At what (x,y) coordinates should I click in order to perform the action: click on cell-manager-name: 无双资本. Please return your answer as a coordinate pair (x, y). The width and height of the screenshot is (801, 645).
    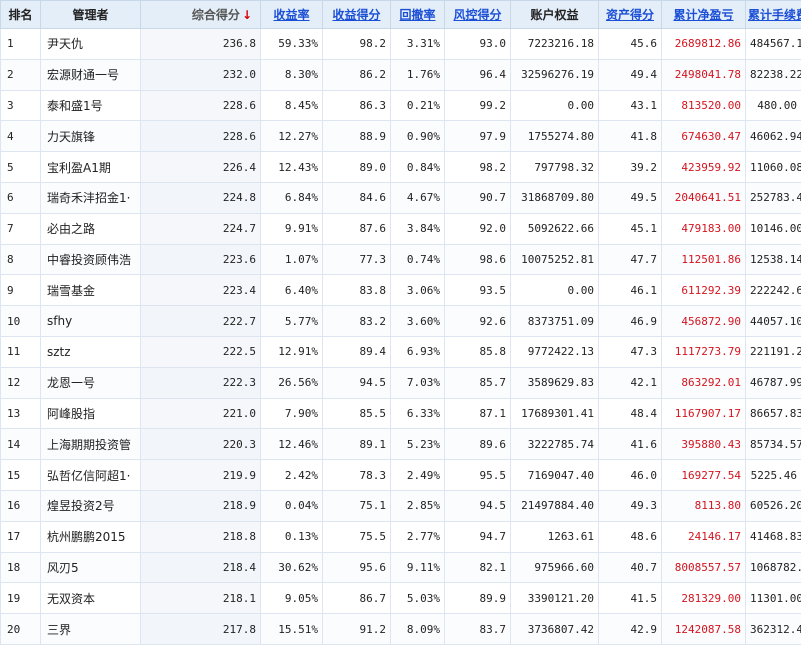
    Looking at the image, I should click on (91, 598).